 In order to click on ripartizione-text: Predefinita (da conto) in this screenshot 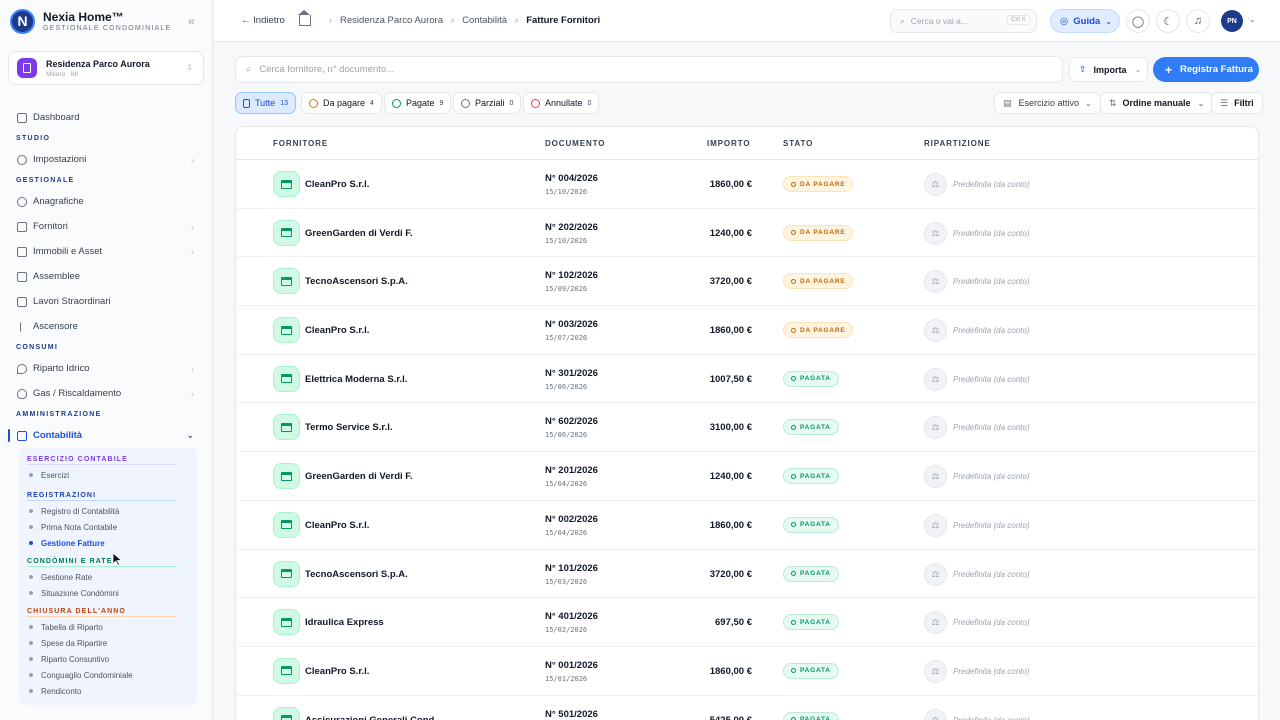, I will do `click(991, 331)`.